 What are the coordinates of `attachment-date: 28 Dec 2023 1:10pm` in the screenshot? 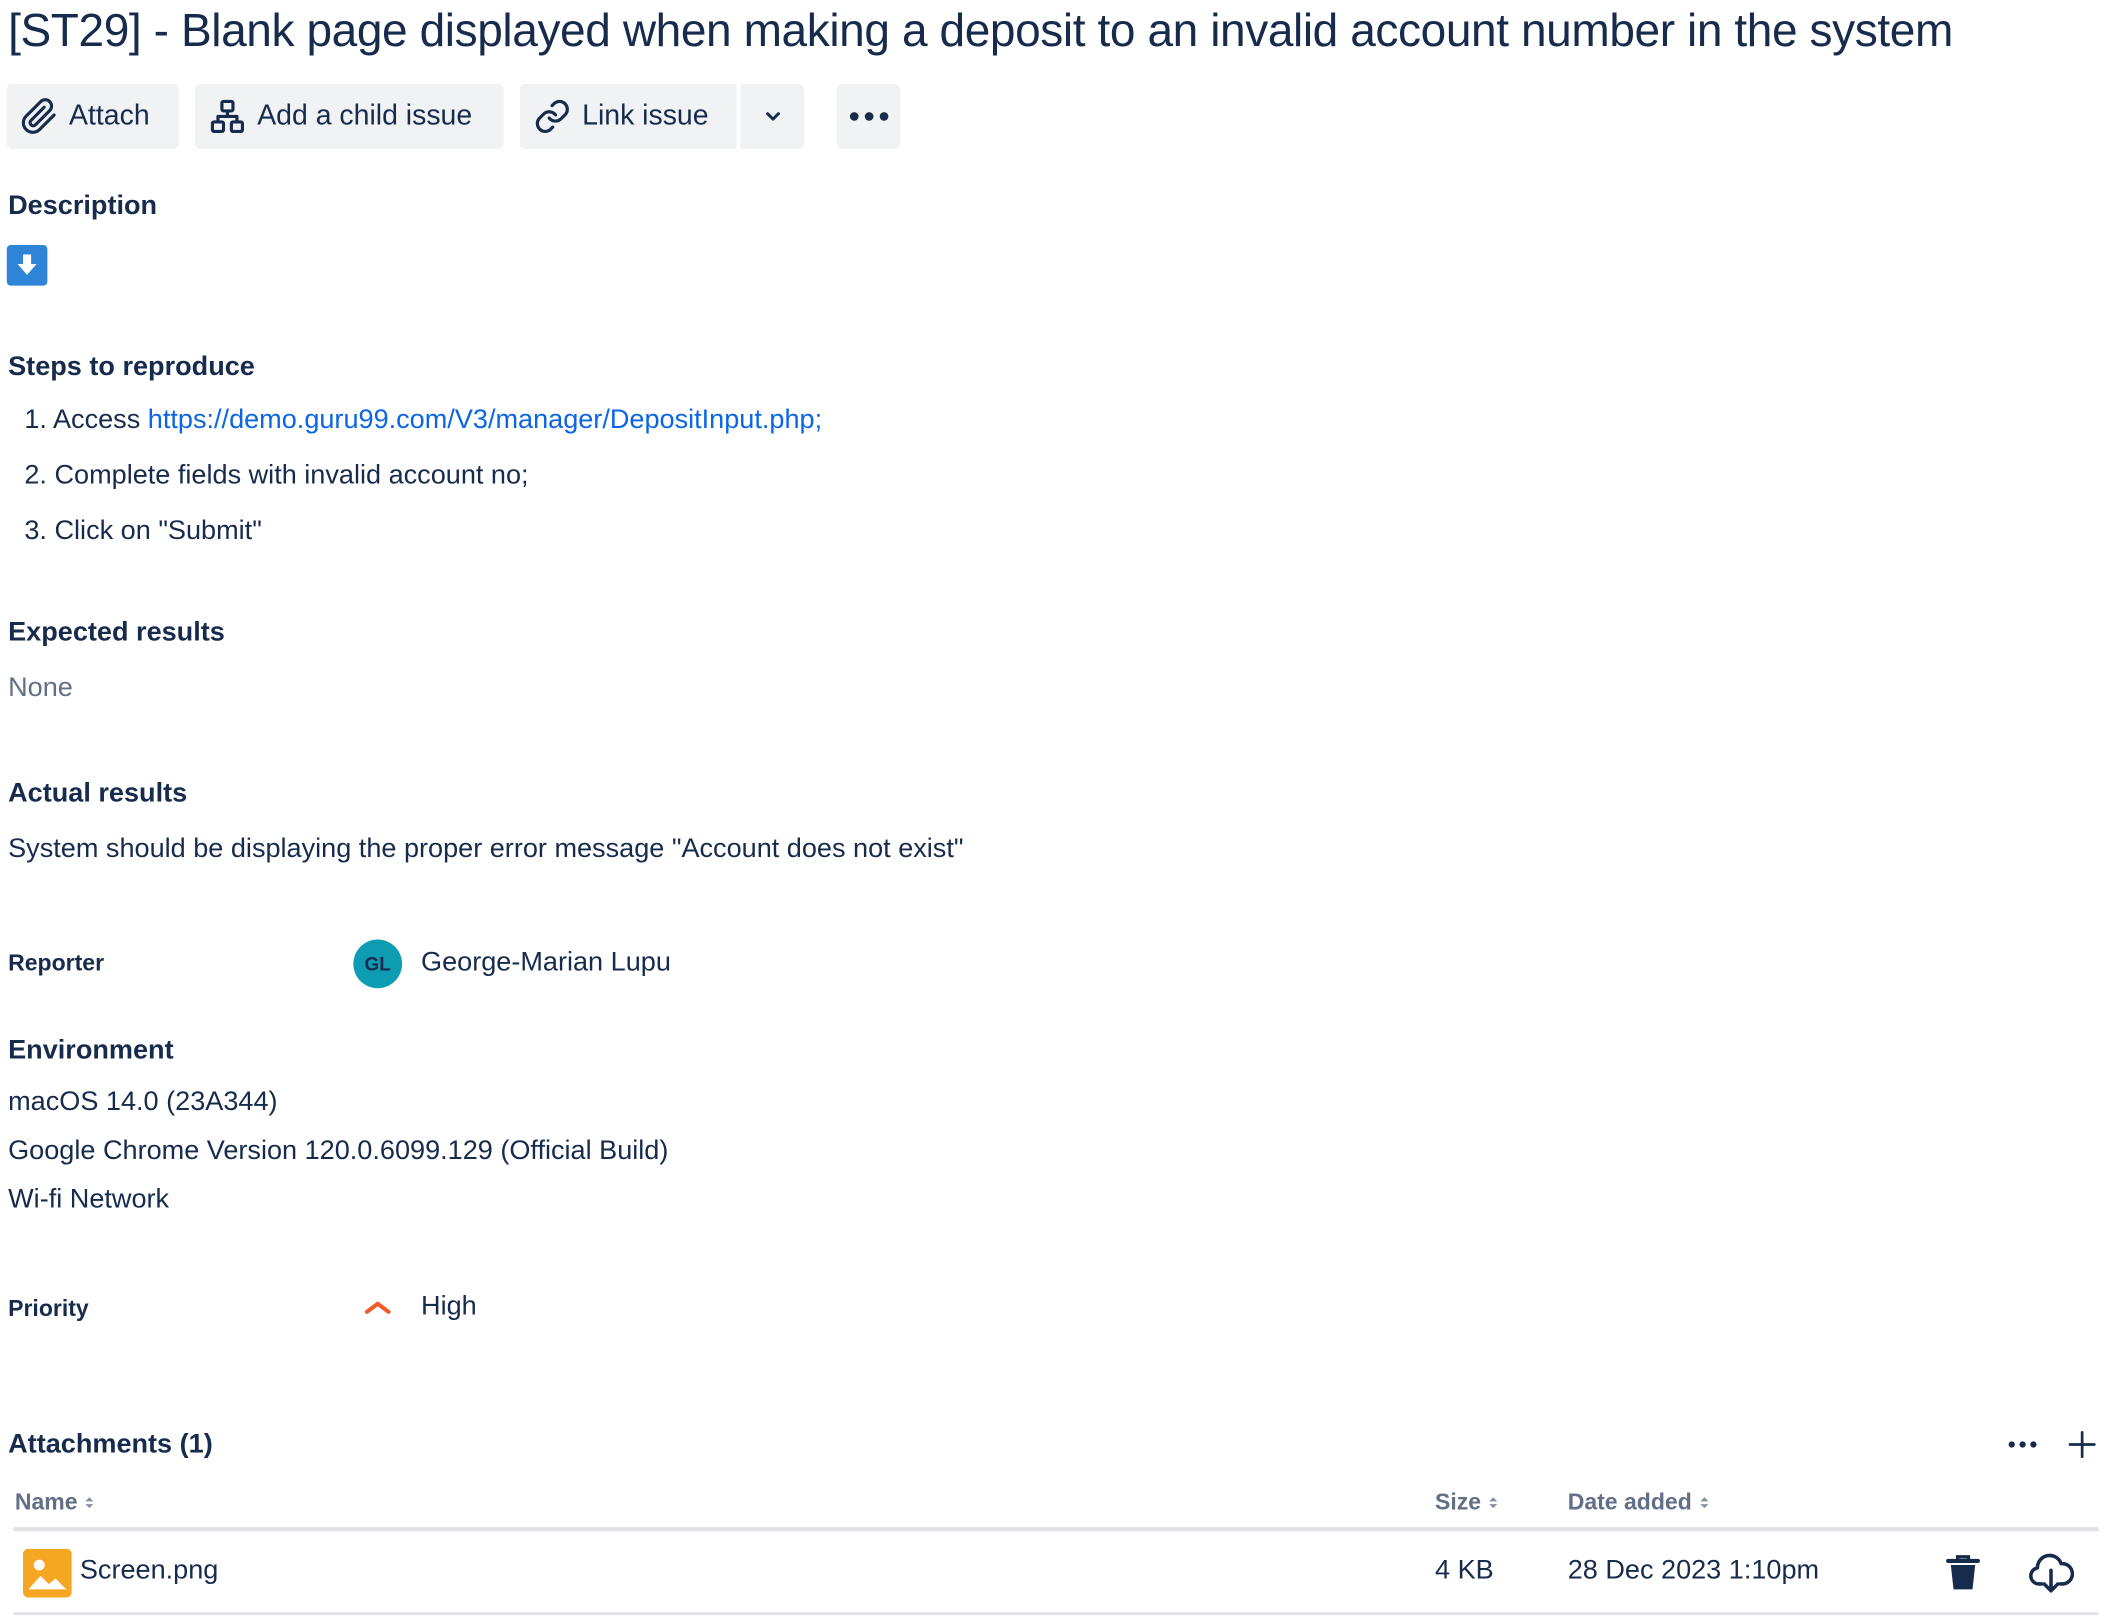 It's located at (1693, 1570).